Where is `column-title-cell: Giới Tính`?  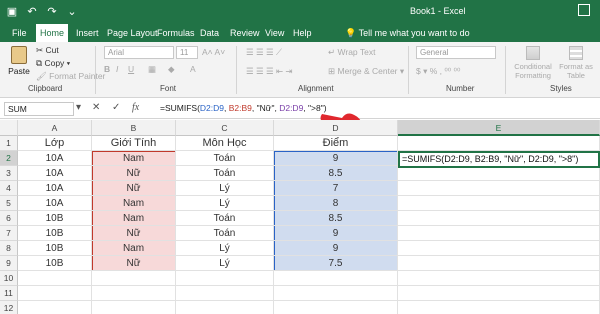
column-title-cell: Giới Tính is located at coordinates (134, 143).